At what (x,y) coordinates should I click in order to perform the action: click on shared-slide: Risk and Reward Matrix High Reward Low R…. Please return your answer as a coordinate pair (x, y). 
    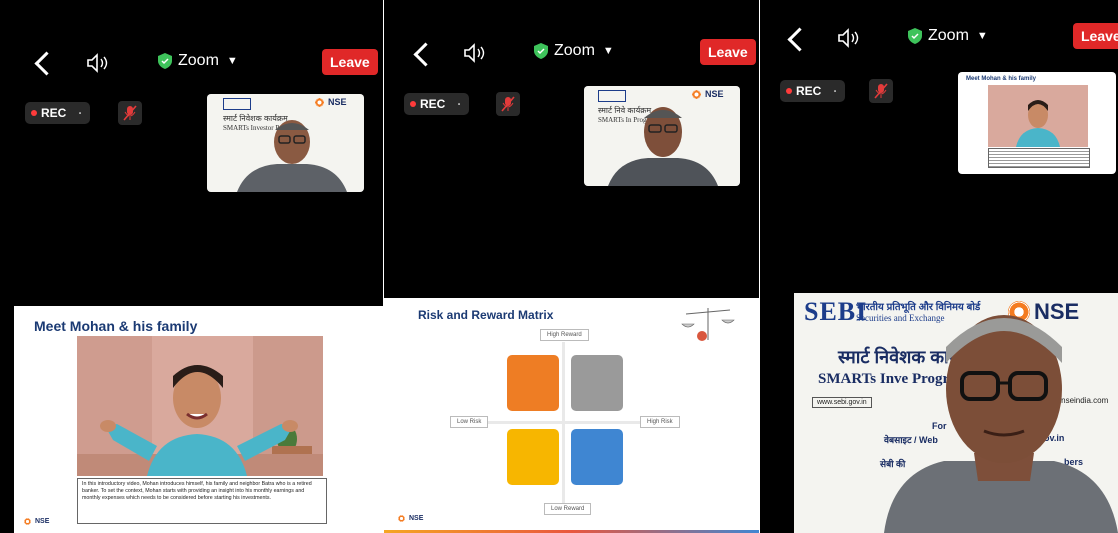
    Looking at the image, I should click on (571, 415).